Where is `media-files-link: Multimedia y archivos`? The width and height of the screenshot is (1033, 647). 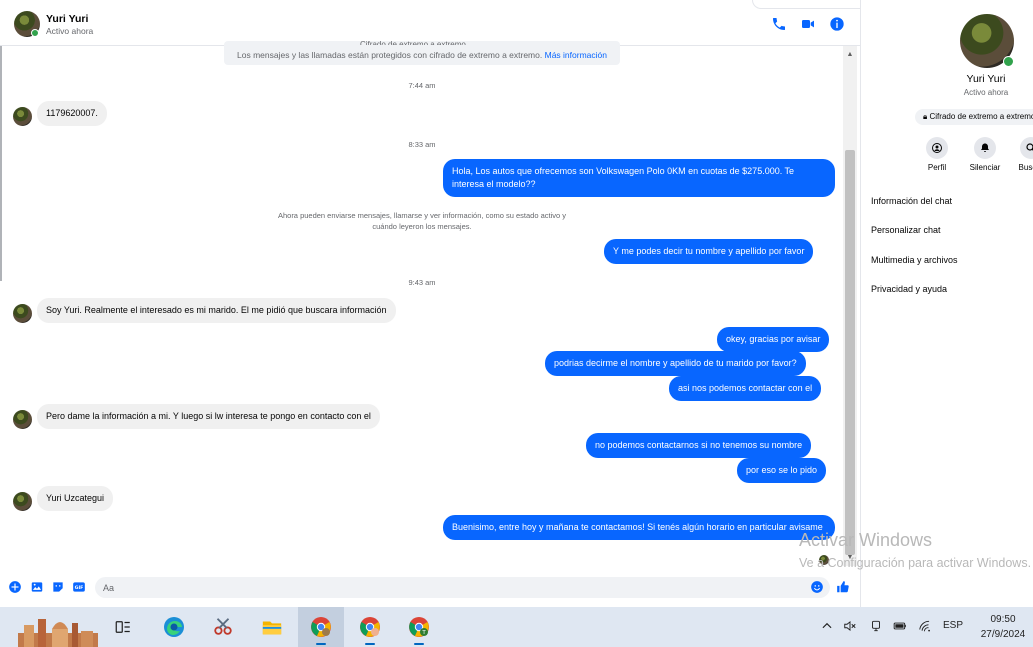 media-files-link: Multimedia y archivos is located at coordinates (914, 260).